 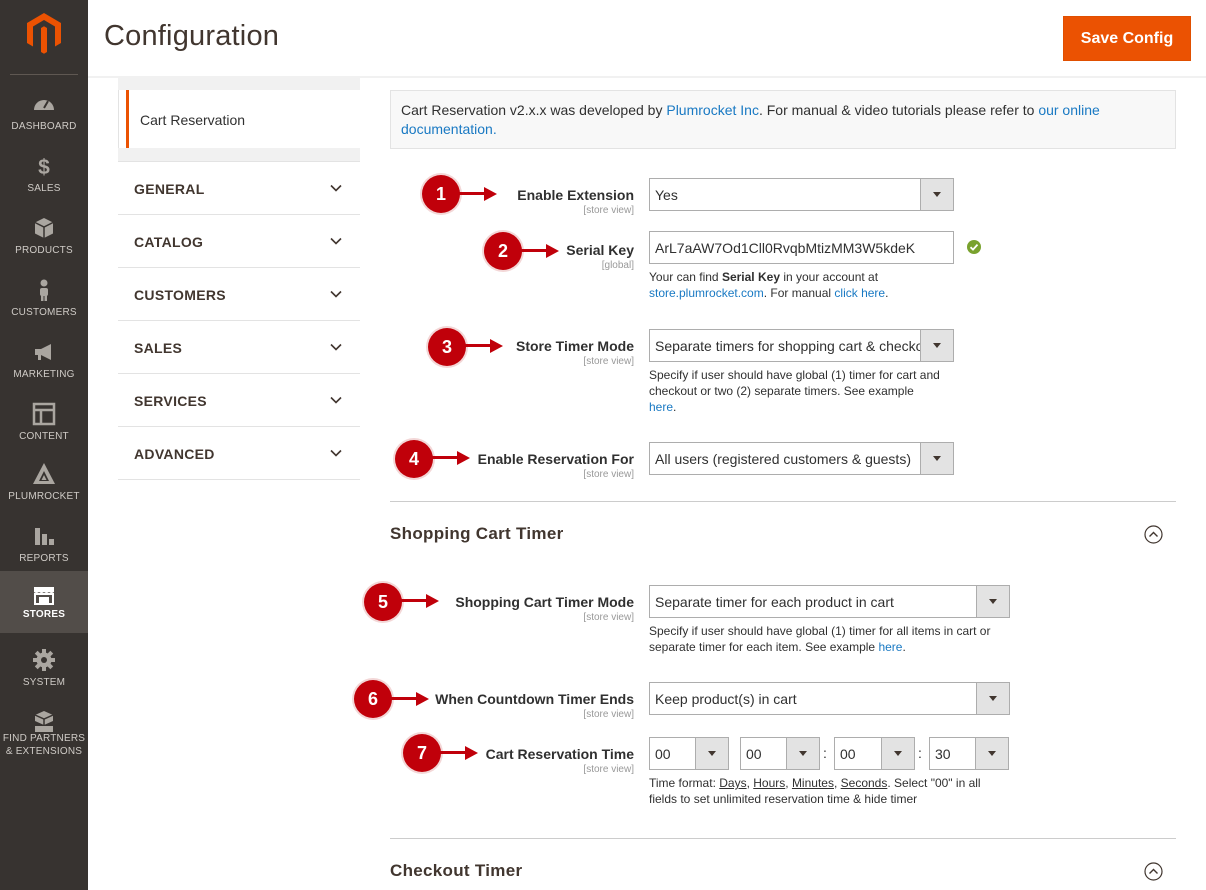 I want to click on tab-group-label: SALES, so click(x=158, y=348).